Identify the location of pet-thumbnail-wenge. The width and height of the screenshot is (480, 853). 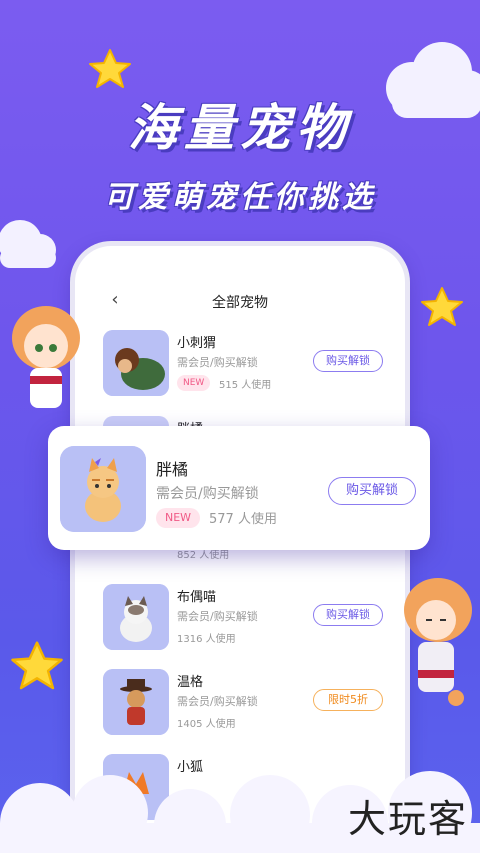
(136, 702).